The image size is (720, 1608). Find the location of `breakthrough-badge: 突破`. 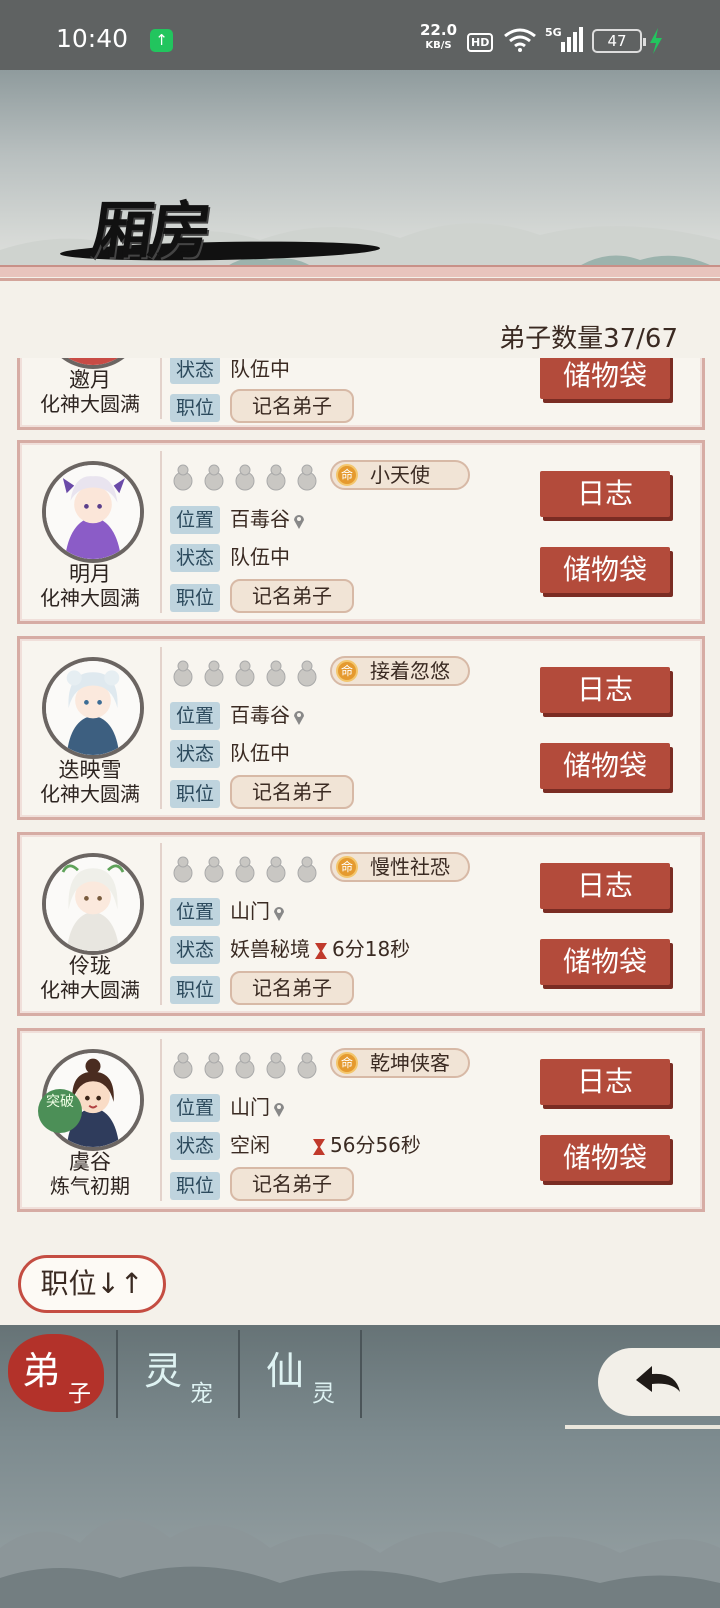

breakthrough-badge: 突破 is located at coordinates (60, 1111).